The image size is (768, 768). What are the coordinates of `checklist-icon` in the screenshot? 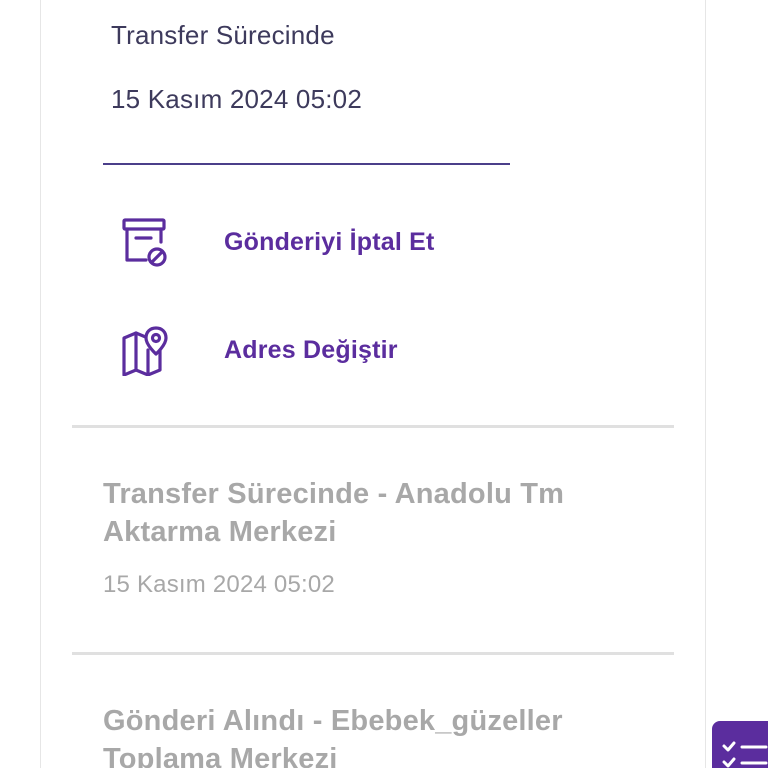 It's located at (745, 754).